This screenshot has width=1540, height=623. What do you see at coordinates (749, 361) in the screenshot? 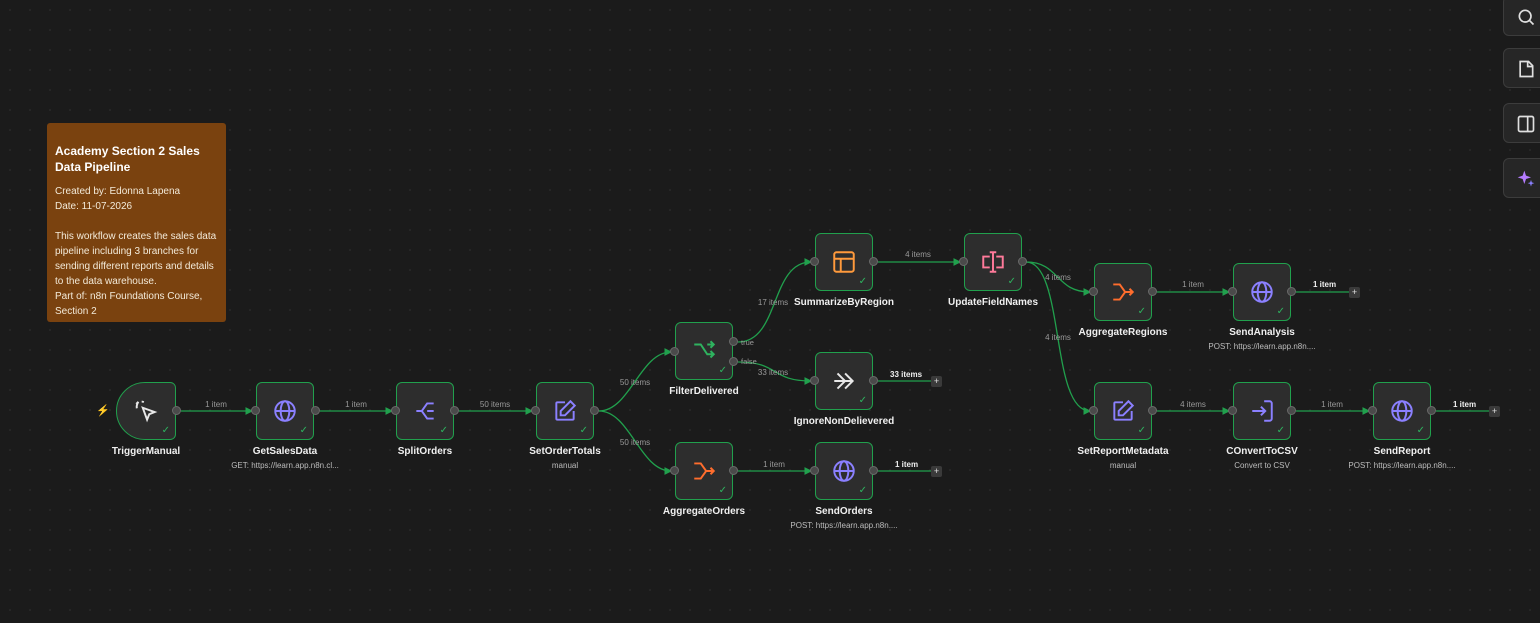
I see `branch-label-false: false` at bounding box center [749, 361].